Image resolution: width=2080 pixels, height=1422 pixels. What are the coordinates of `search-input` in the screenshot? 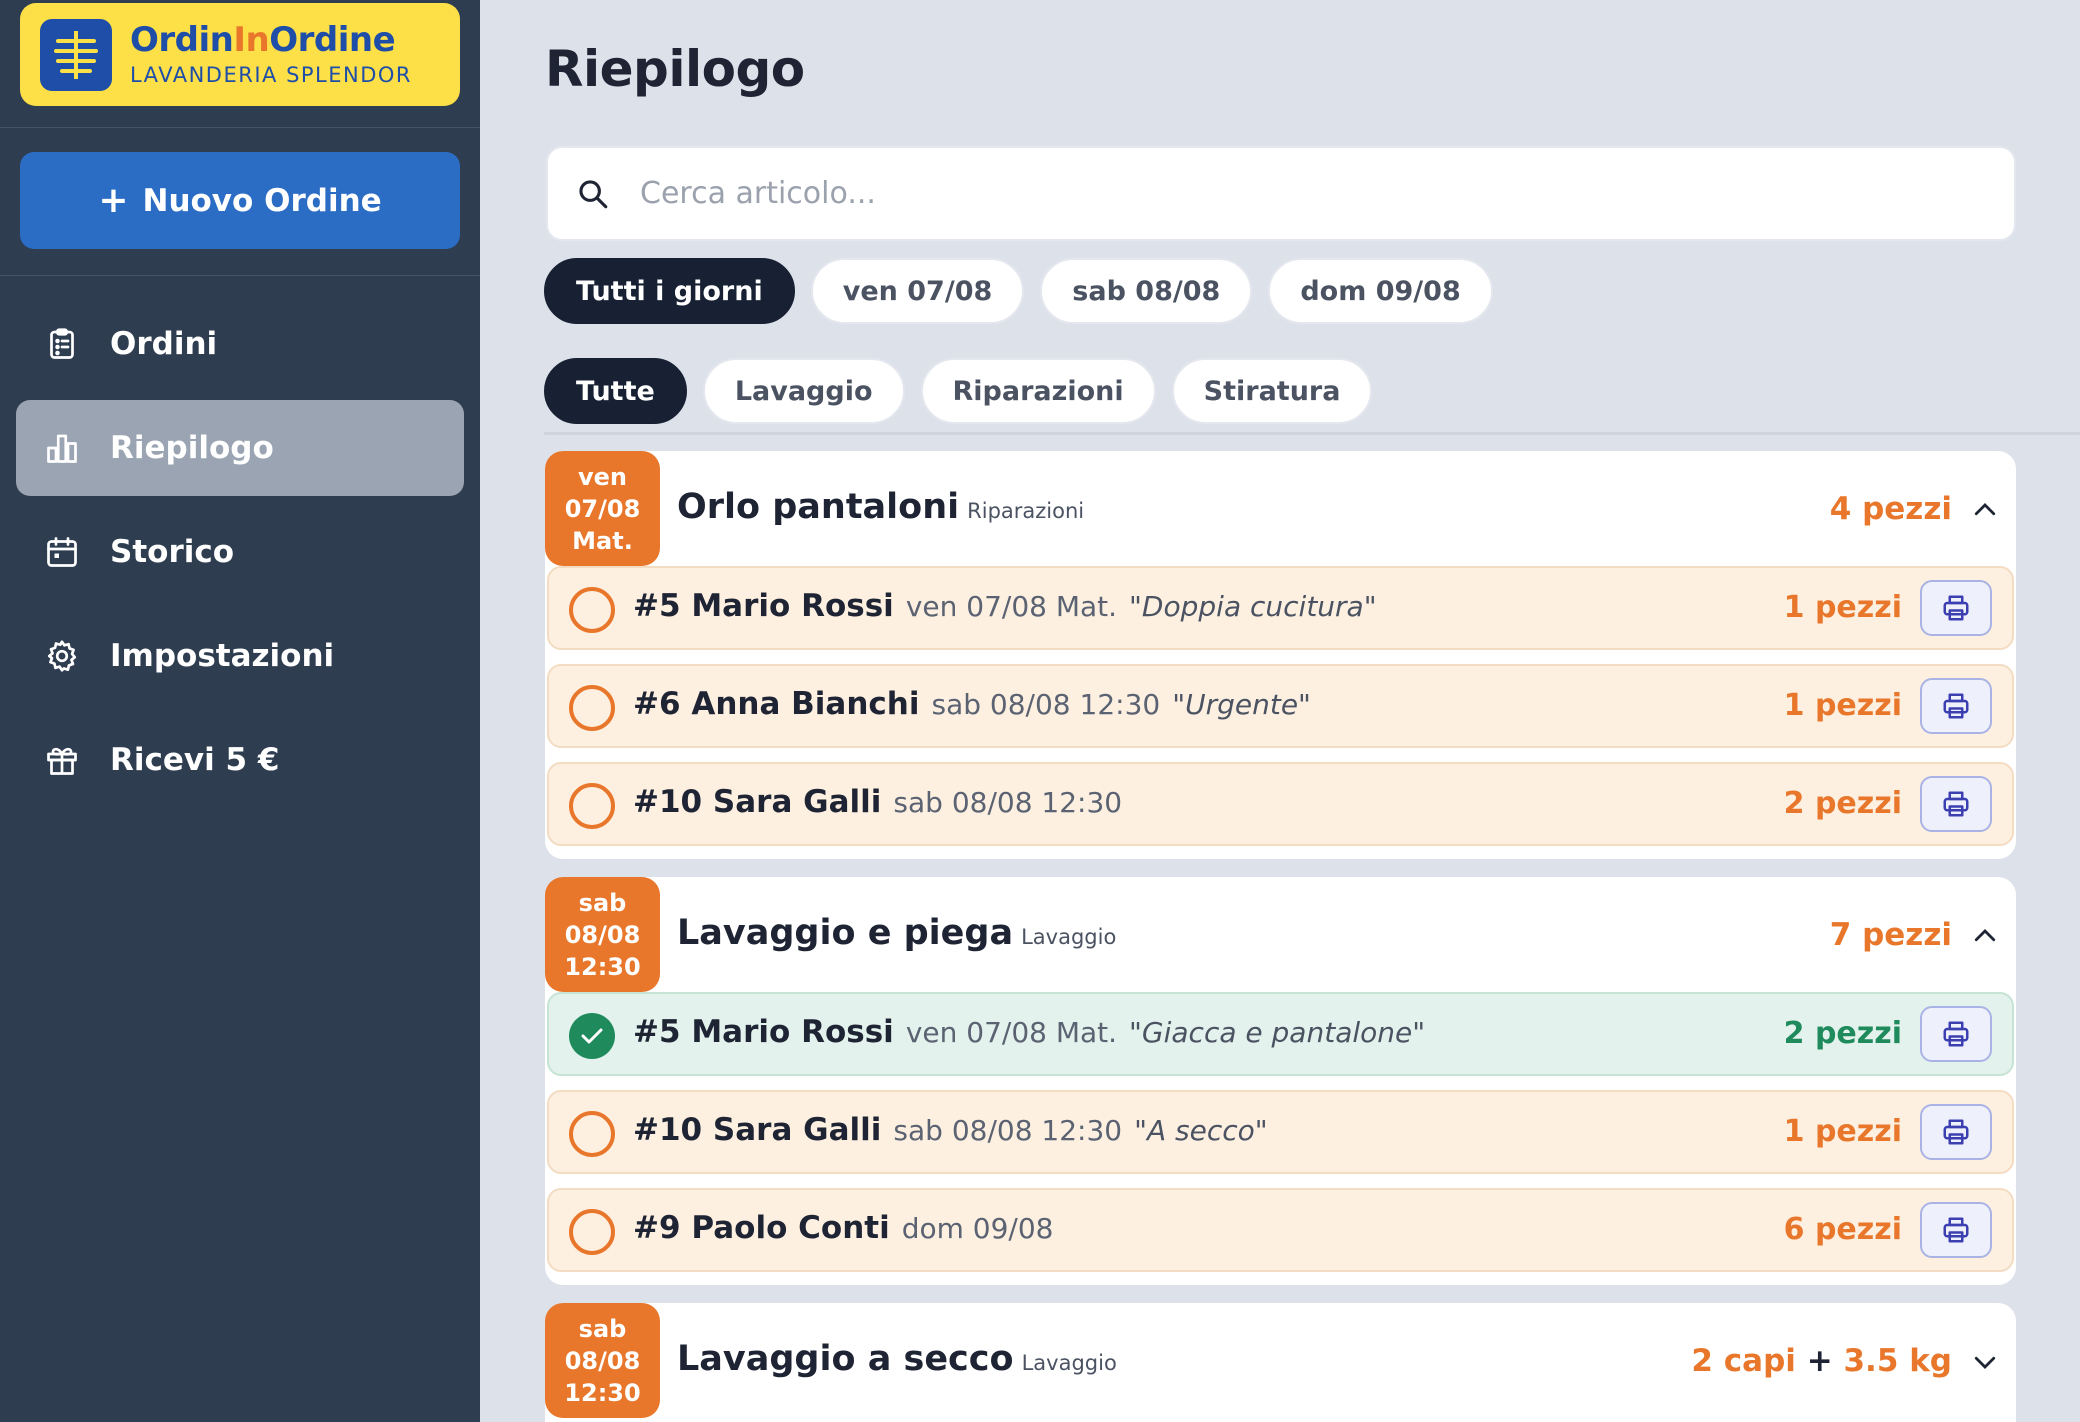 It's located at (1290, 193).